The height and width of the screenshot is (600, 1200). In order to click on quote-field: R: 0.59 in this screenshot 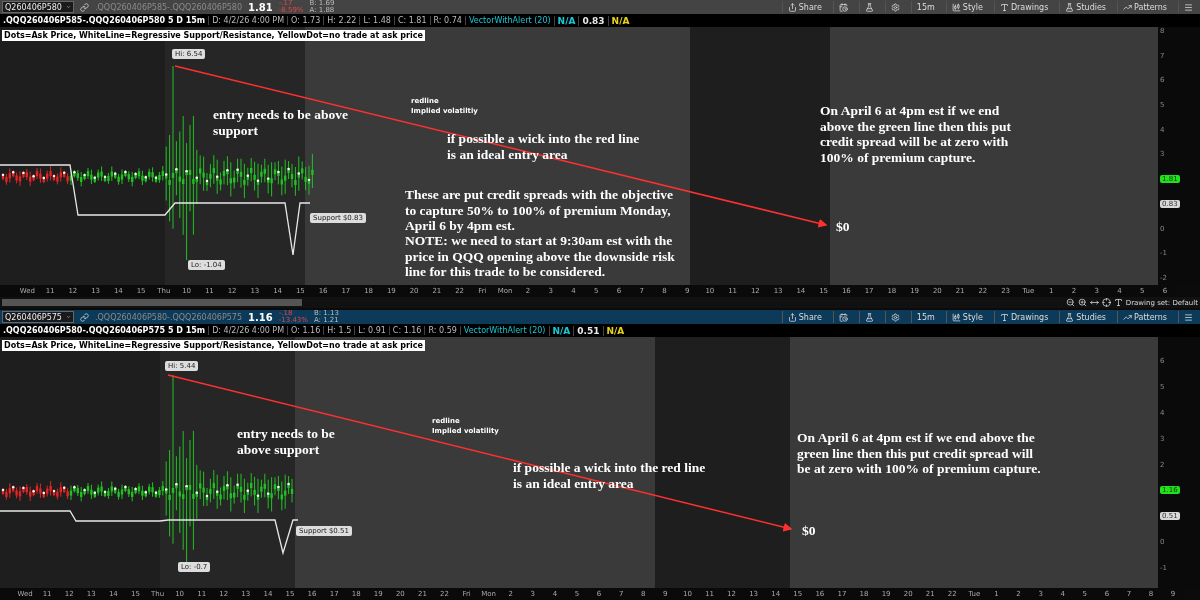, I will do `click(442, 330)`.